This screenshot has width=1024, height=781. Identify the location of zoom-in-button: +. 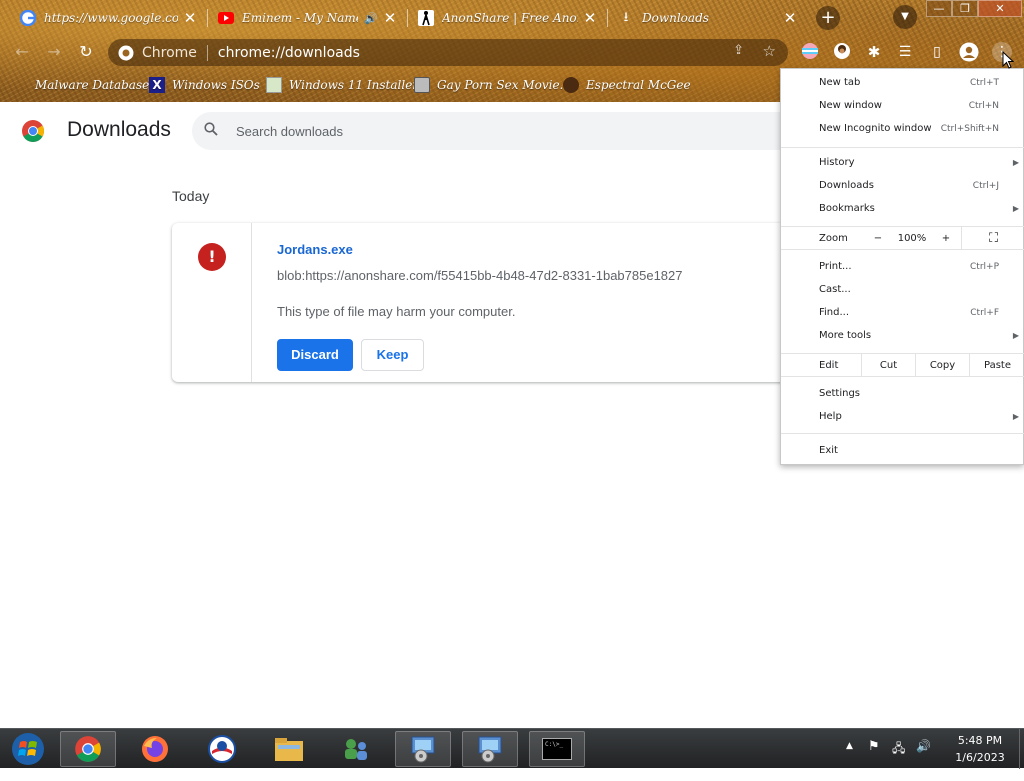
(946, 238).